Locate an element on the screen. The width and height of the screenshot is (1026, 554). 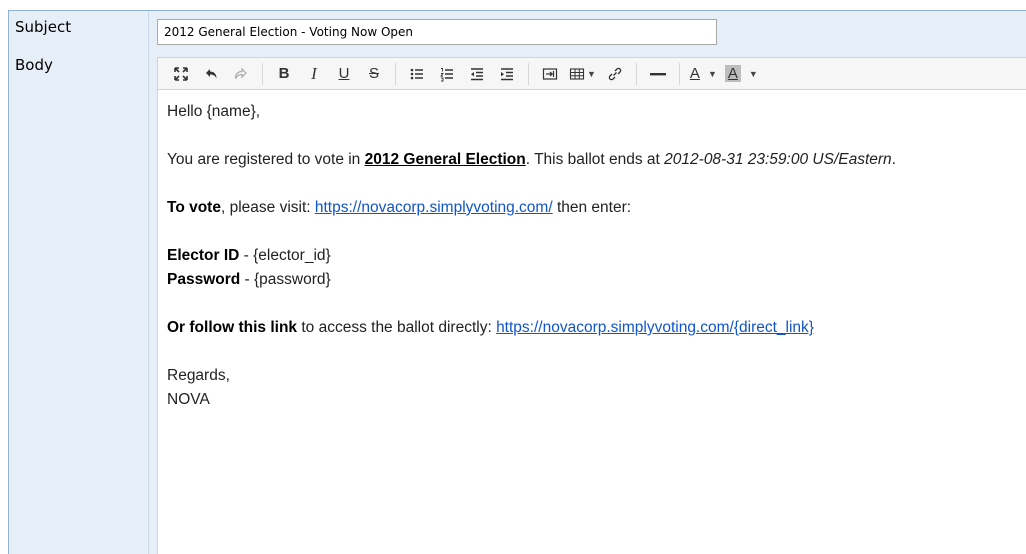
elector-id-value: - {elector_id} is located at coordinates (285, 255).